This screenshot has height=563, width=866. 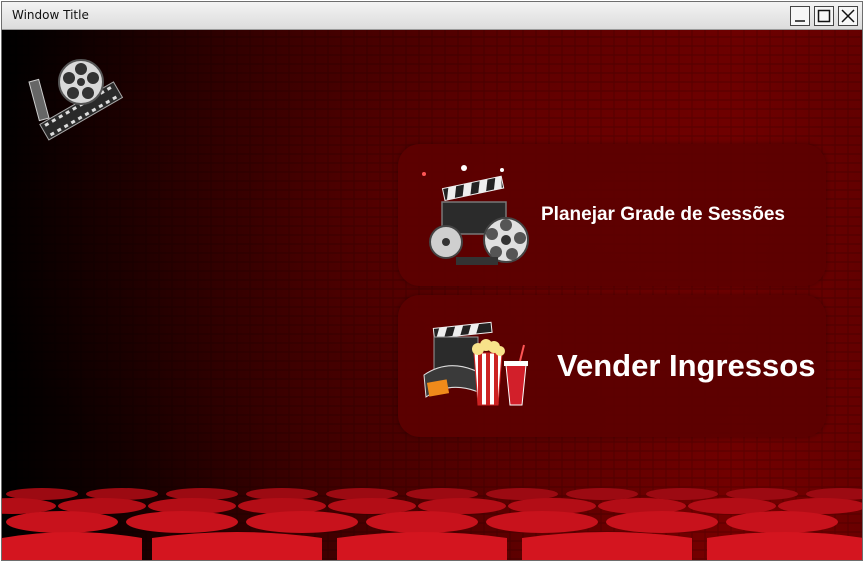 What do you see at coordinates (800, 21) in the screenshot?
I see `minimize-icon` at bounding box center [800, 21].